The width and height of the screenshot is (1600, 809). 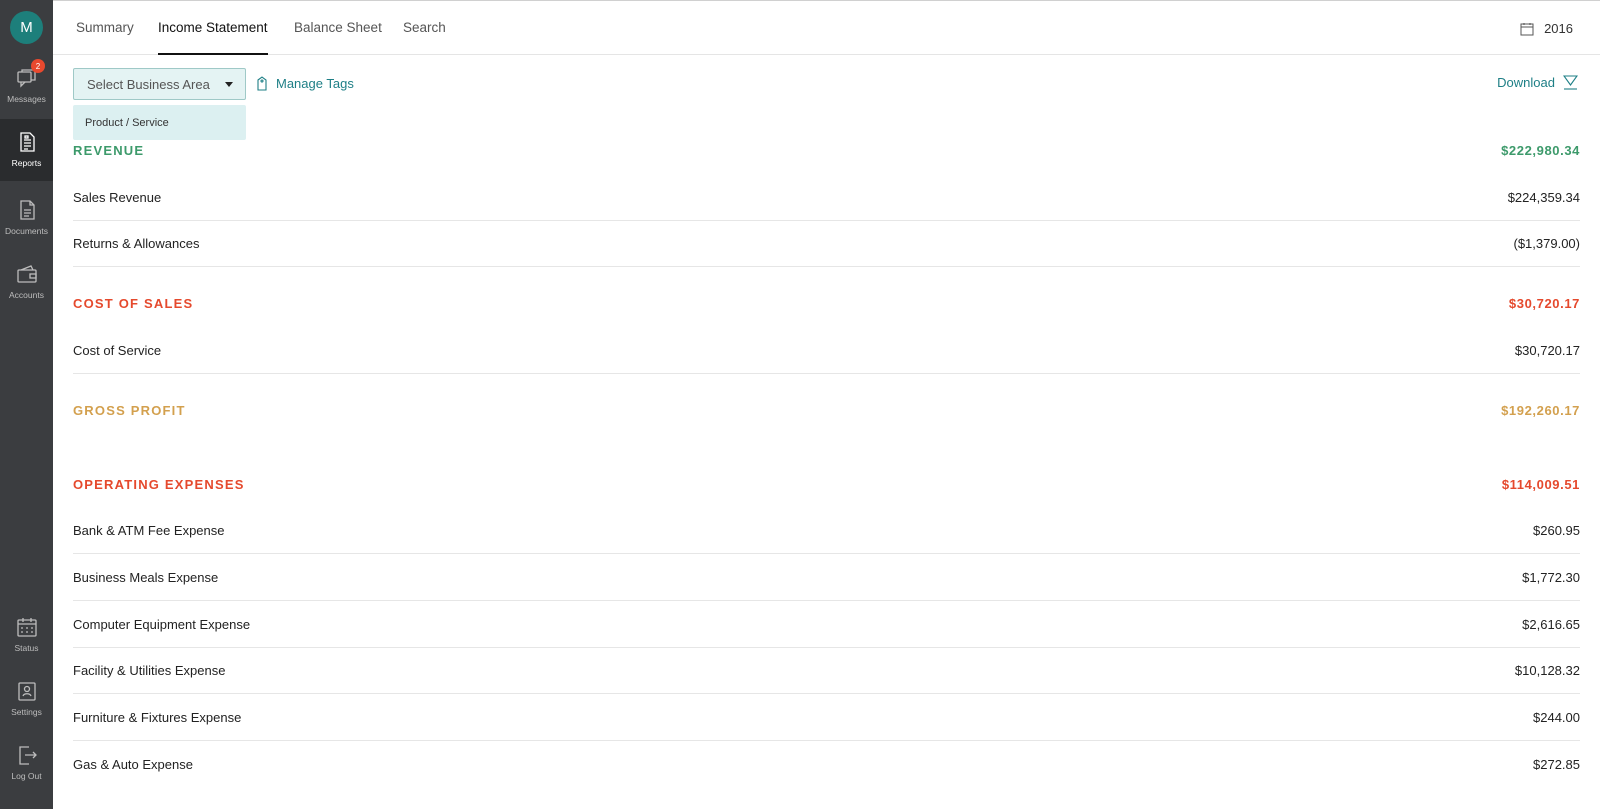 What do you see at coordinates (826, 244) in the screenshot?
I see `table-row: Returns & Allowances ($1,379.00)` at bounding box center [826, 244].